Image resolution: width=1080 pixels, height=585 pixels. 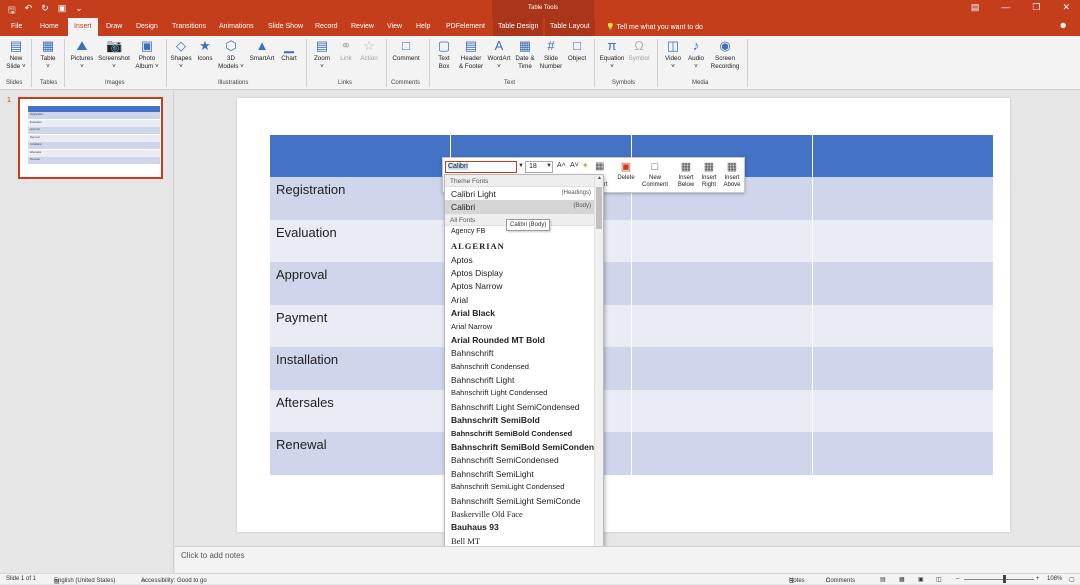 I want to click on tab-table-layout: Table Layout, so click(x=570, y=27).